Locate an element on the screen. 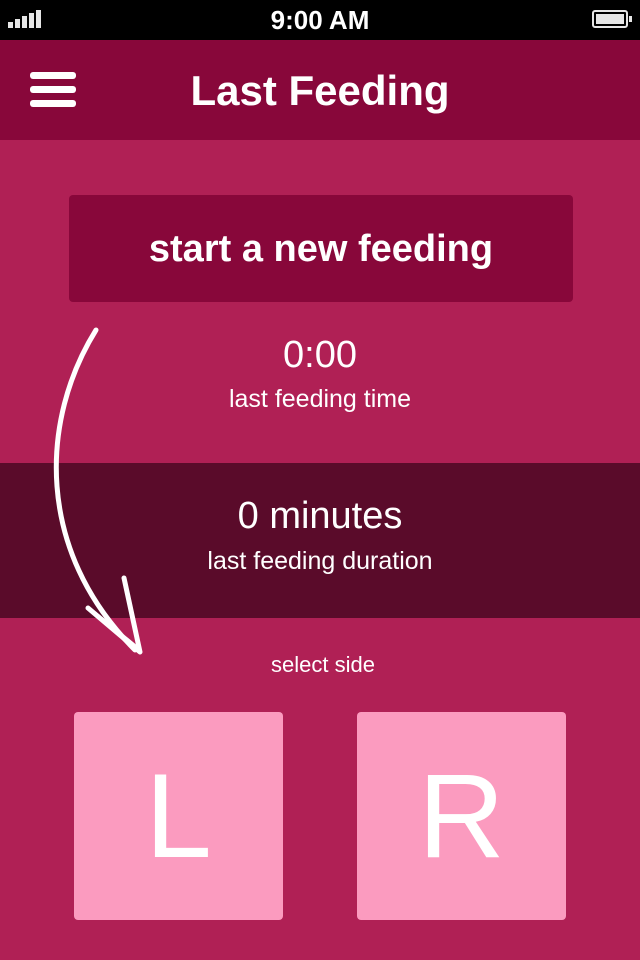 The height and width of the screenshot is (960, 640). start-new-feeding-button: start a new feeding is located at coordinates (321, 248).